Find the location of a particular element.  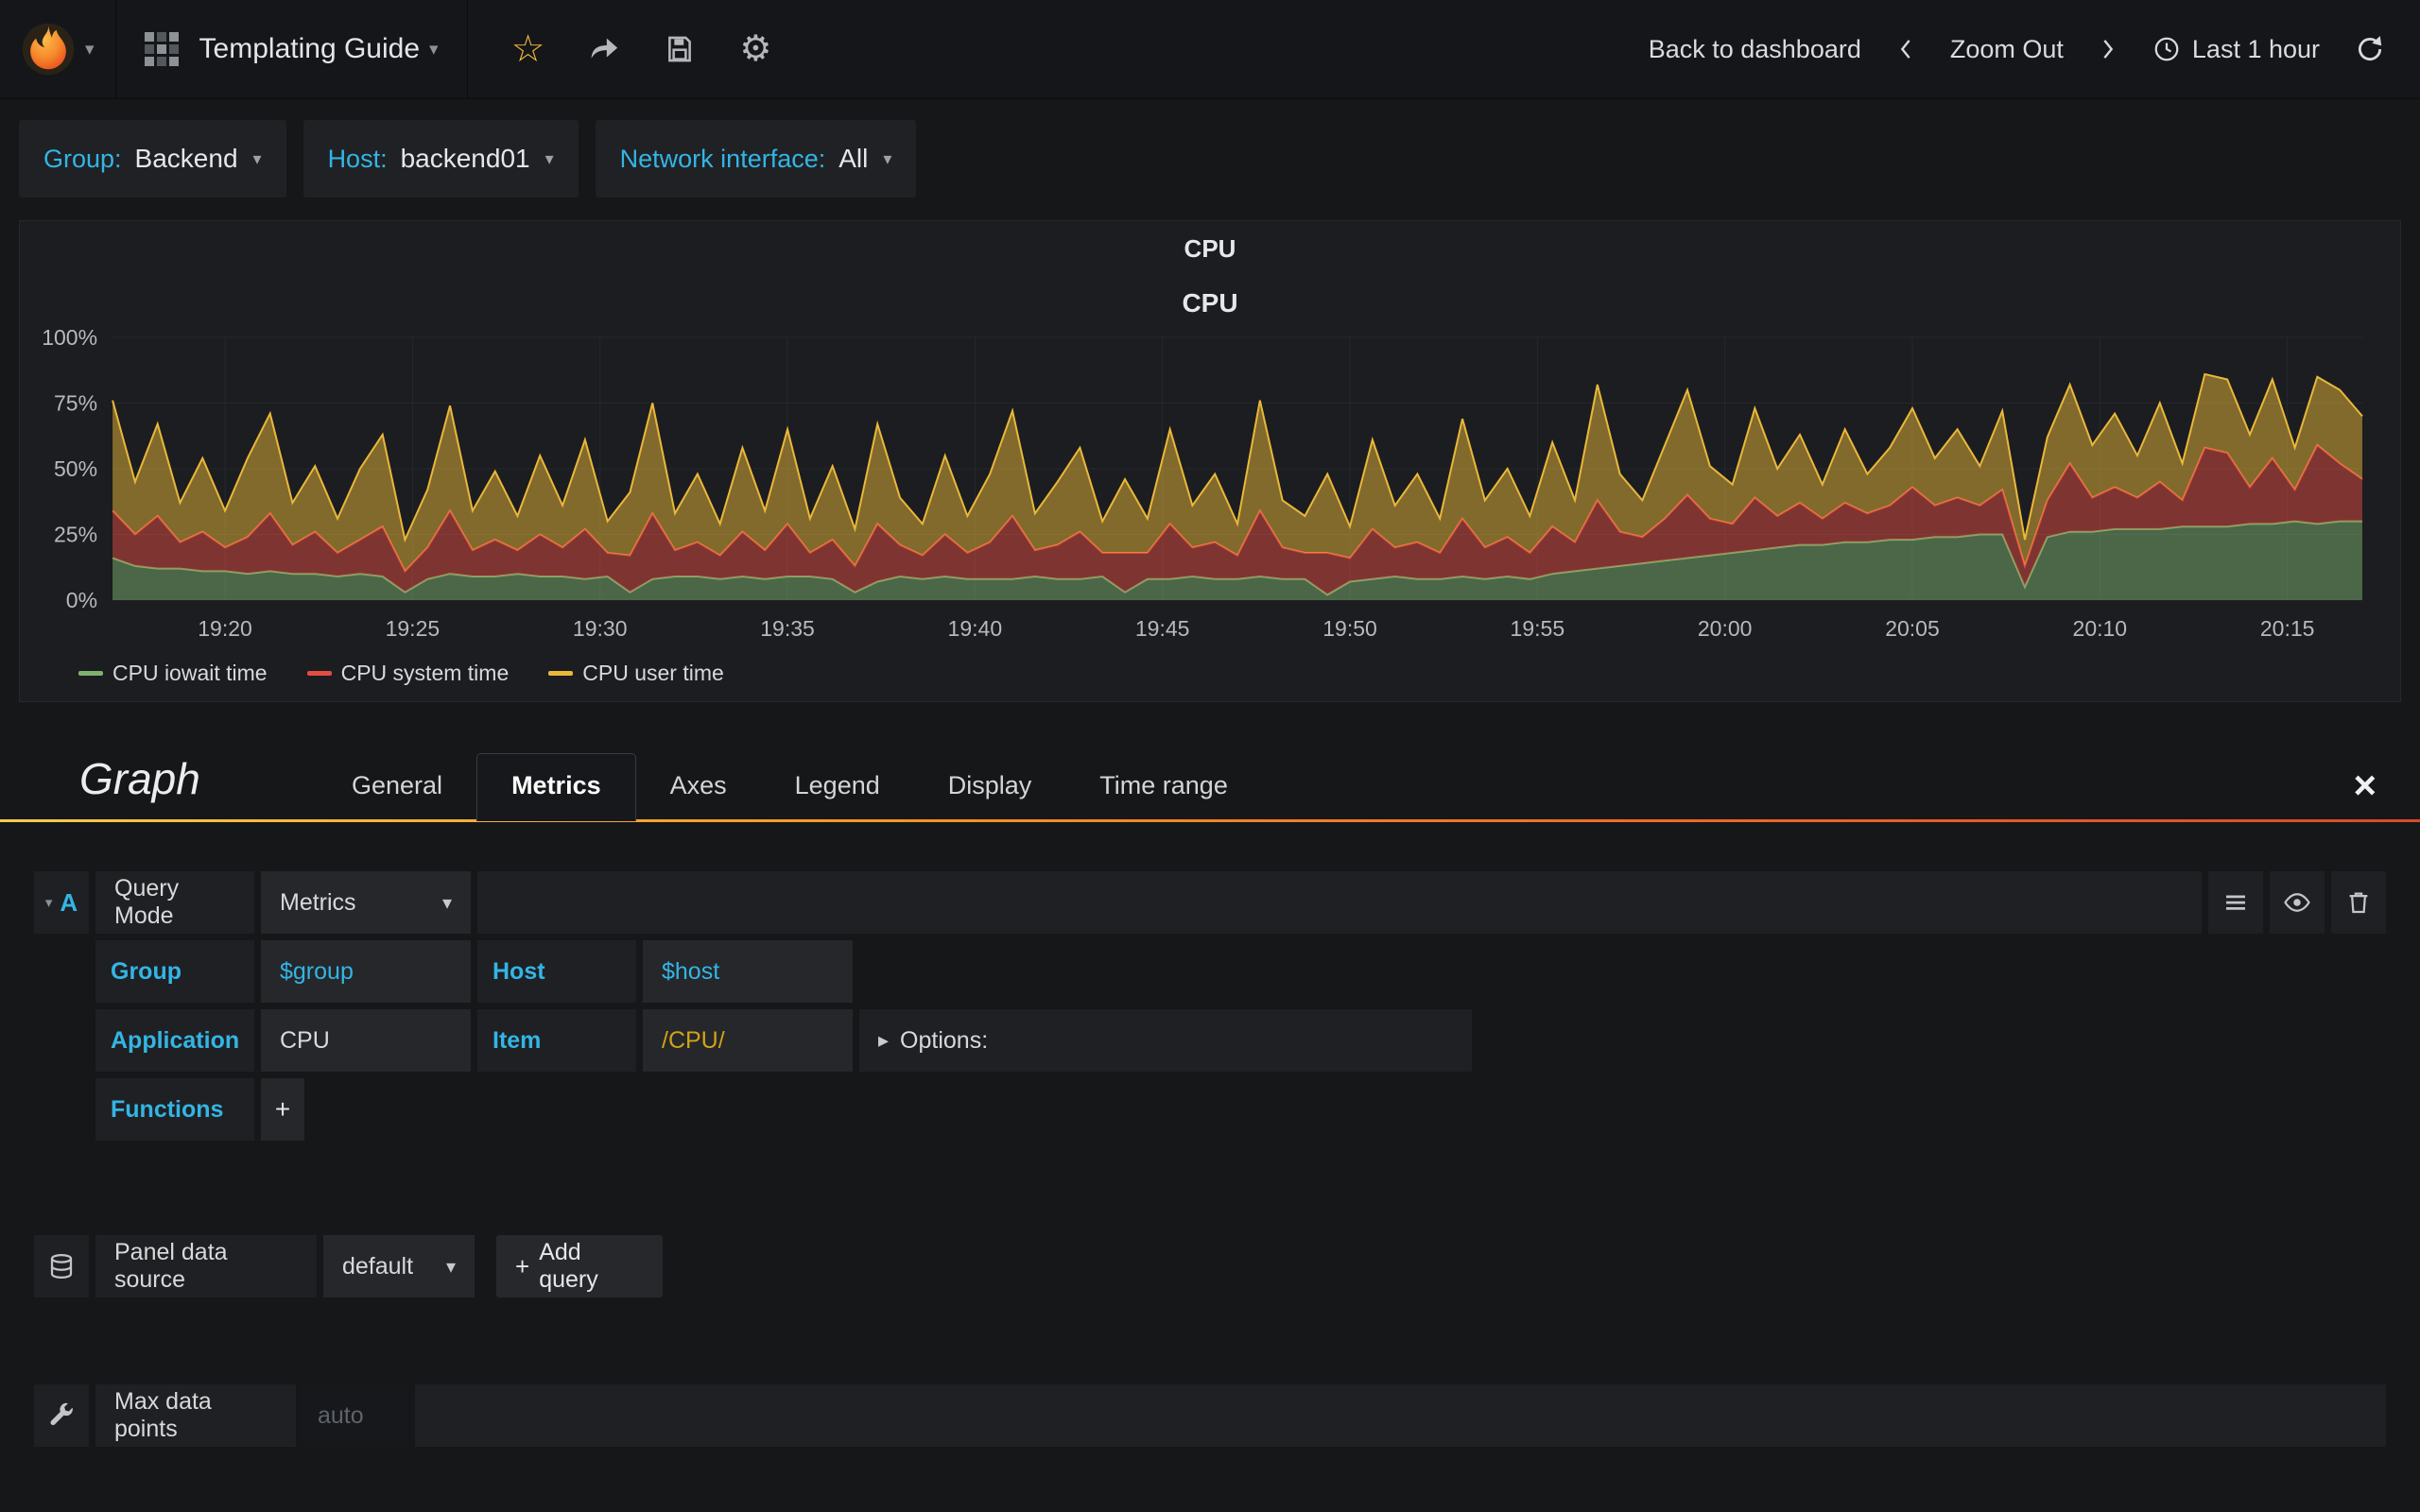

variable-dropdown-network-interface: Network interface: All ▾ is located at coordinates (756, 159).